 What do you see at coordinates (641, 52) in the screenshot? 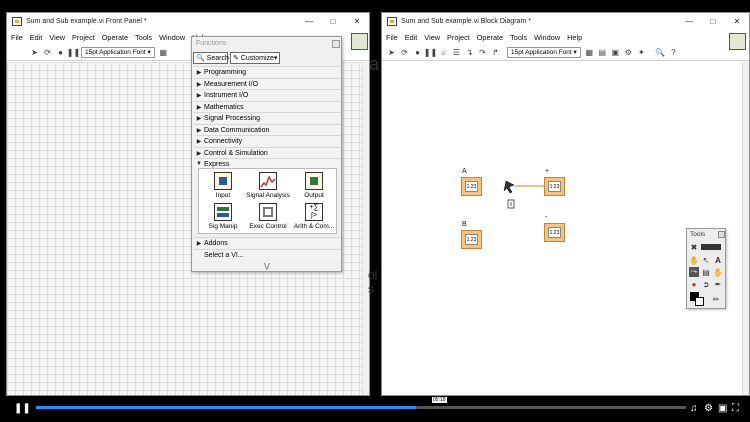
I see `cleanup-diagram-icon: ✦` at bounding box center [641, 52].